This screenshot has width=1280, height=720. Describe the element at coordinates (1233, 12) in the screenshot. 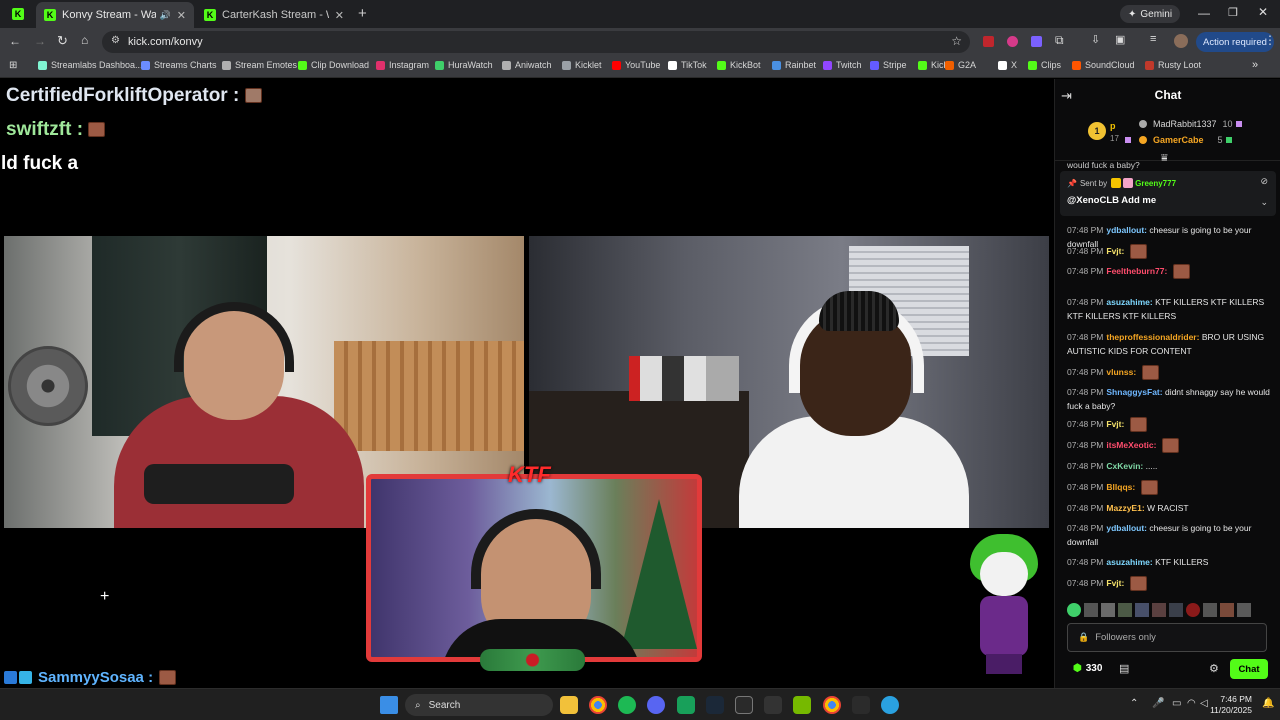

I see `restore-icon: ❐` at that location.